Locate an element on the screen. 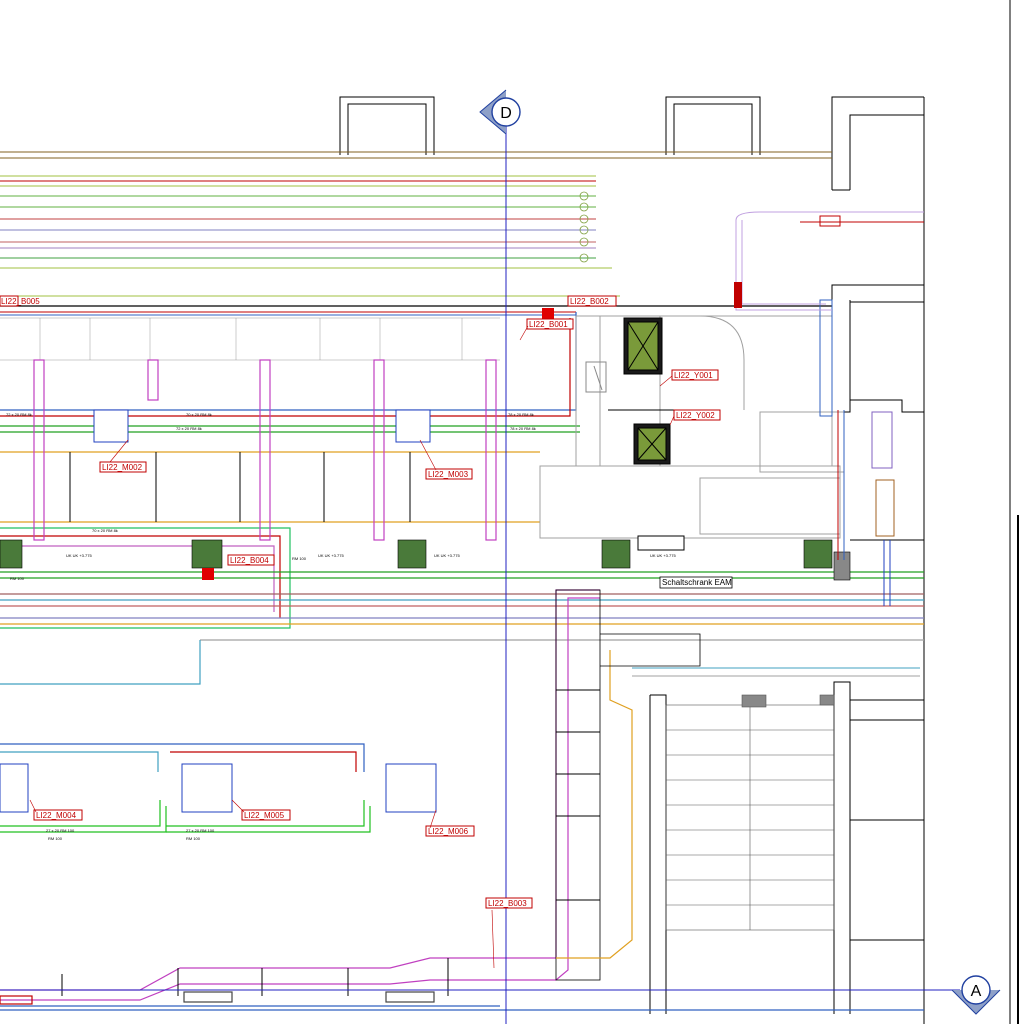 The image size is (1024, 1024). duct-label-o: RM 100 is located at coordinates (55, 838).